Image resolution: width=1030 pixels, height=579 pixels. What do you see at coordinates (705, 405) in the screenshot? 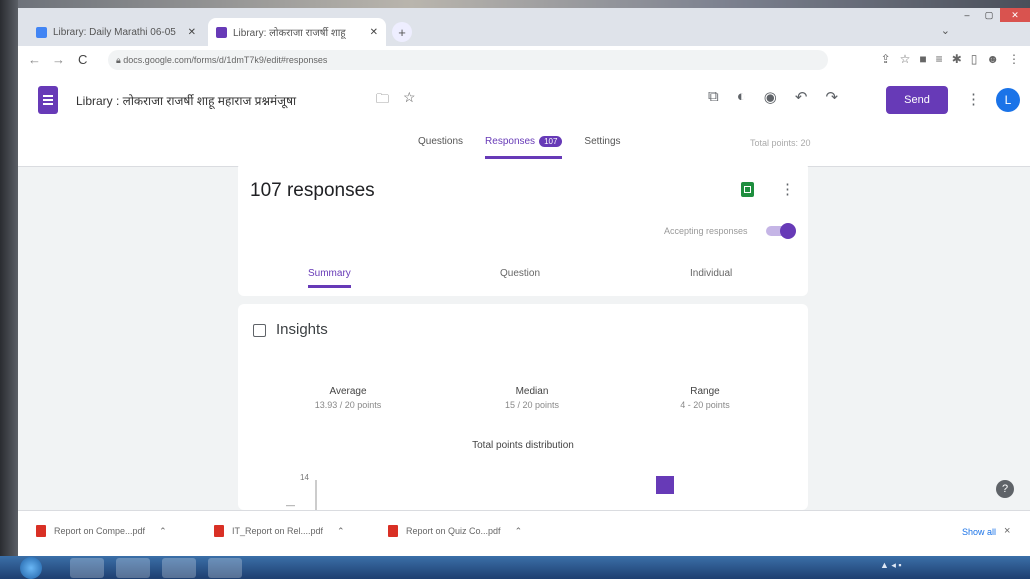
I see `stat-value: 4 - 20 points` at bounding box center [705, 405].